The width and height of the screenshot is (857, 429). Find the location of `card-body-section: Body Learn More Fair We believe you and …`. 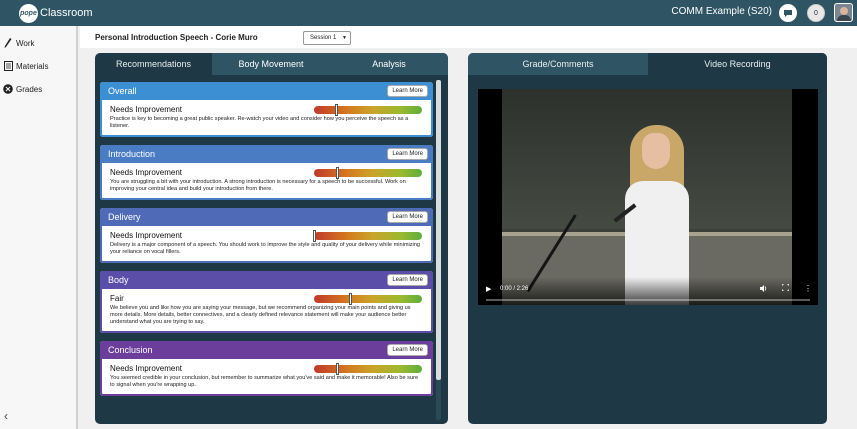

card-body-section: Body Learn More Fair We believe you and … is located at coordinates (266, 302).